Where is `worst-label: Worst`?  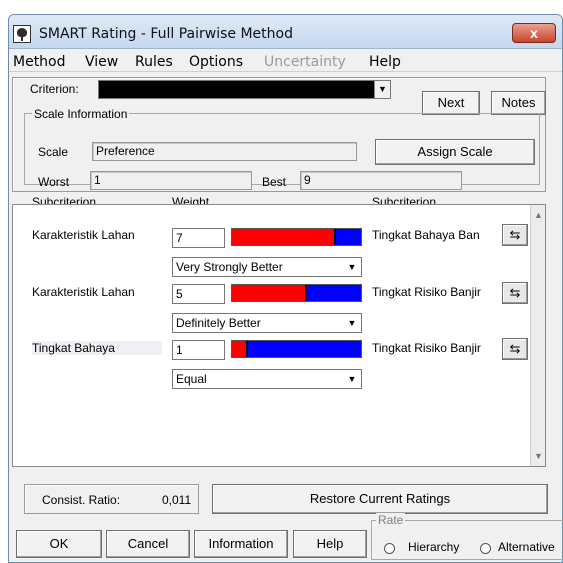 worst-label: Worst is located at coordinates (54, 182).